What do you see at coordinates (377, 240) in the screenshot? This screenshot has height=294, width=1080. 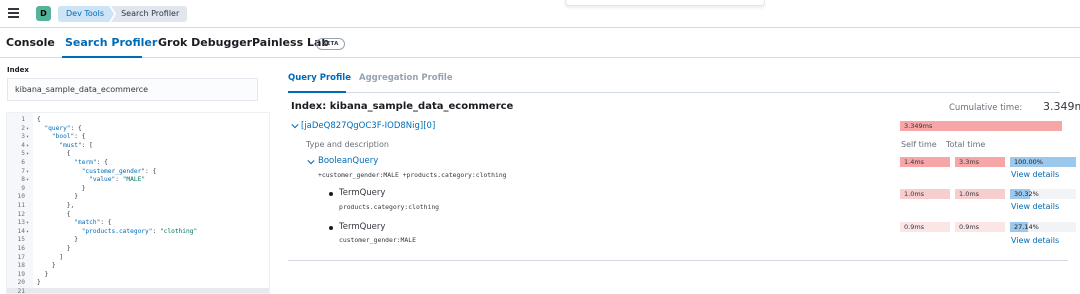 I see `query-description: customer_gender:MALE` at bounding box center [377, 240].